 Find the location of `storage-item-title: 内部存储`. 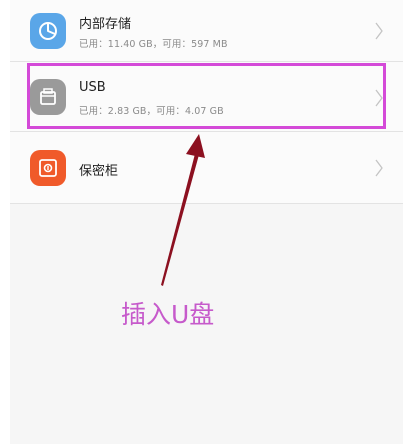

storage-item-title: 内部存储 is located at coordinates (105, 24).